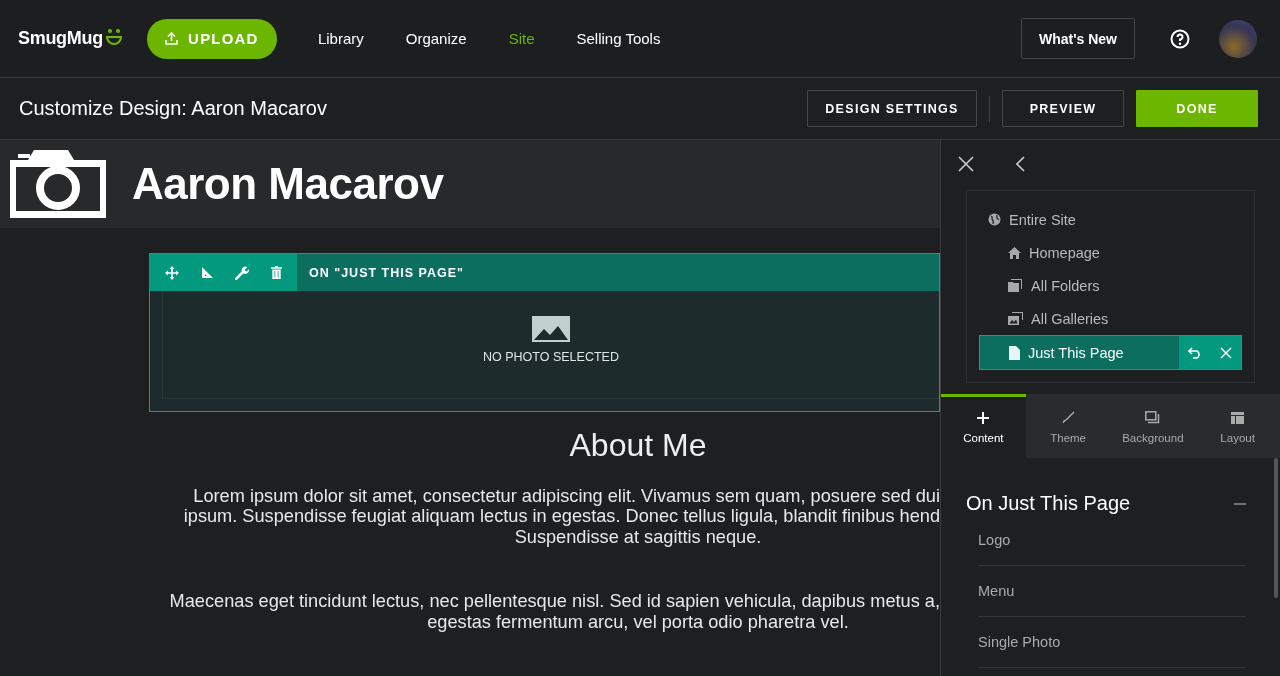 The height and width of the screenshot is (676, 1280). Describe the element at coordinates (1110, 219) in the screenshot. I see `scope-item: Entire Site` at that location.